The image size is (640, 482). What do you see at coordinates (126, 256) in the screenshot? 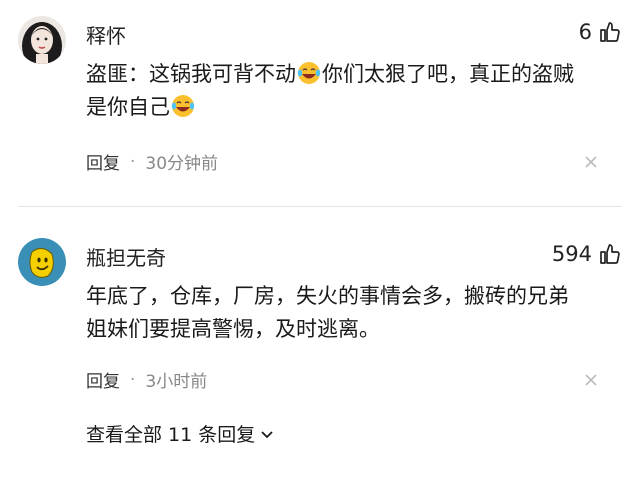
I see `username: 瓶担无奇` at bounding box center [126, 256].